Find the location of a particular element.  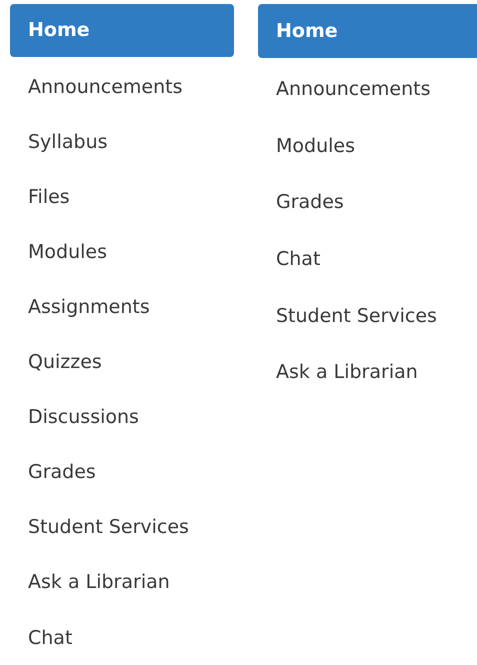

nav-link: Syllabus is located at coordinates (122, 142).